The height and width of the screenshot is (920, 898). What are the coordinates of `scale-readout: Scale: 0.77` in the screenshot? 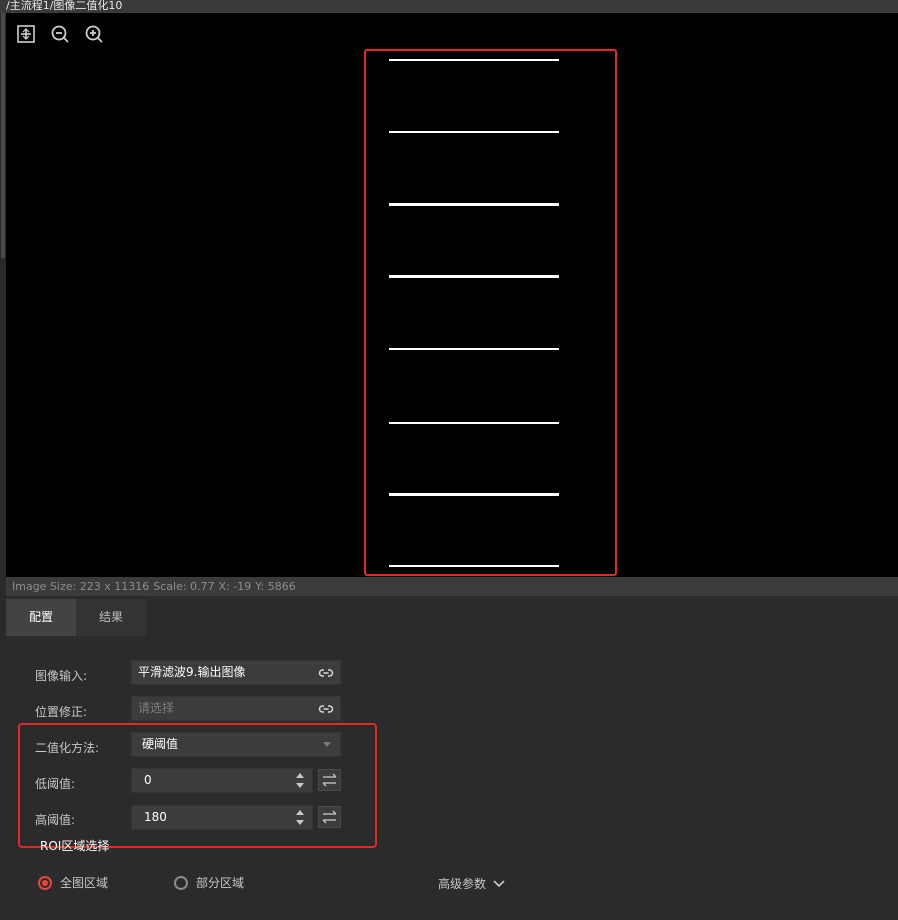 It's located at (184, 586).